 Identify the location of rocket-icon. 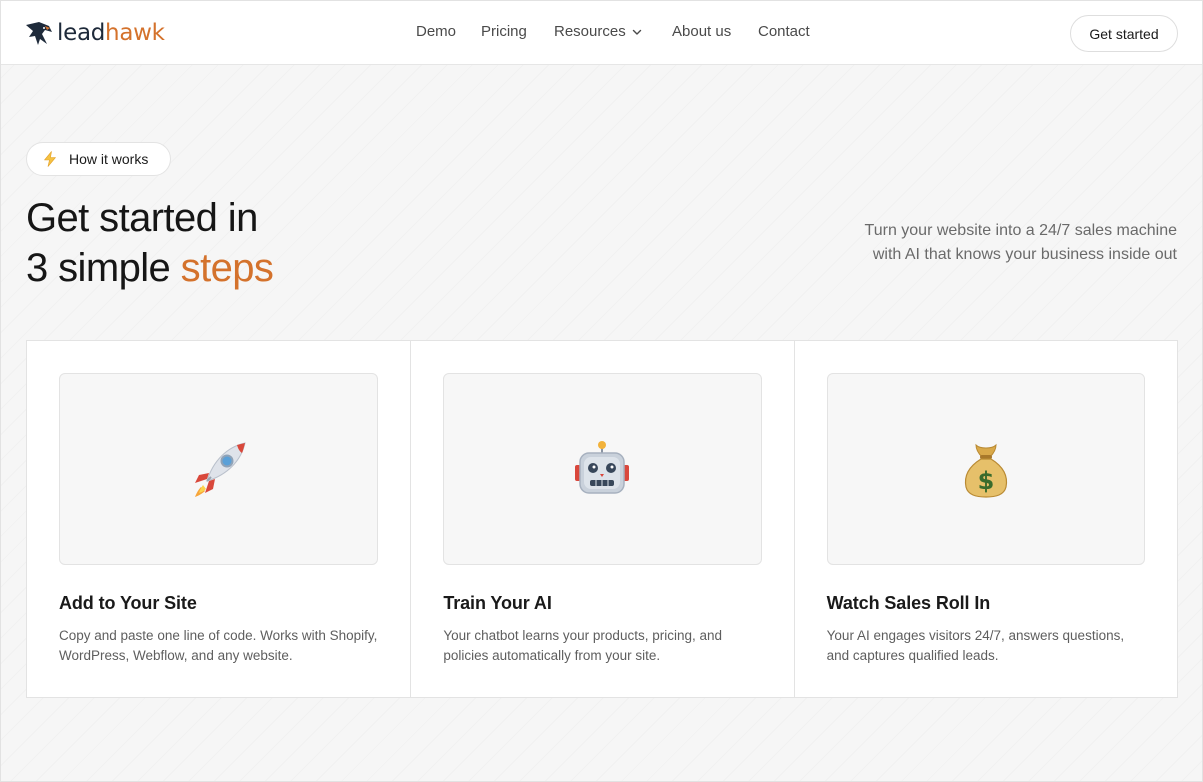
(220, 469).